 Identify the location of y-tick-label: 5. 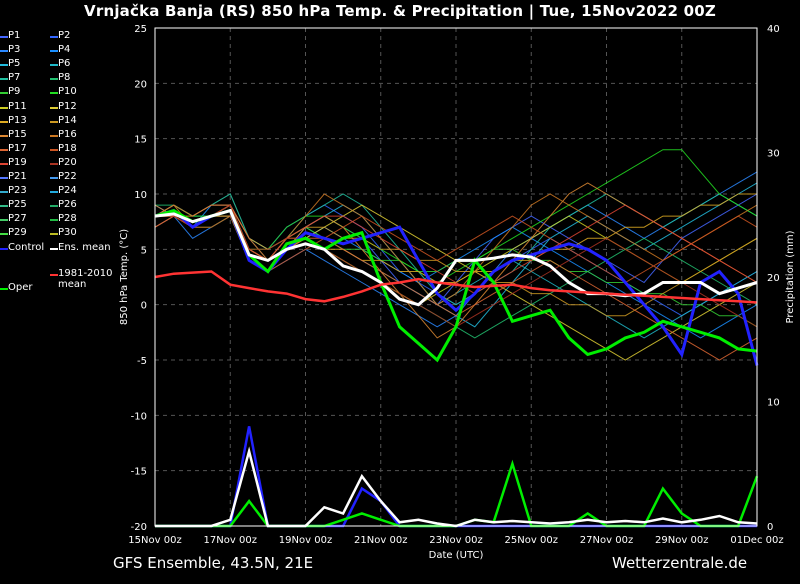
(144, 250).